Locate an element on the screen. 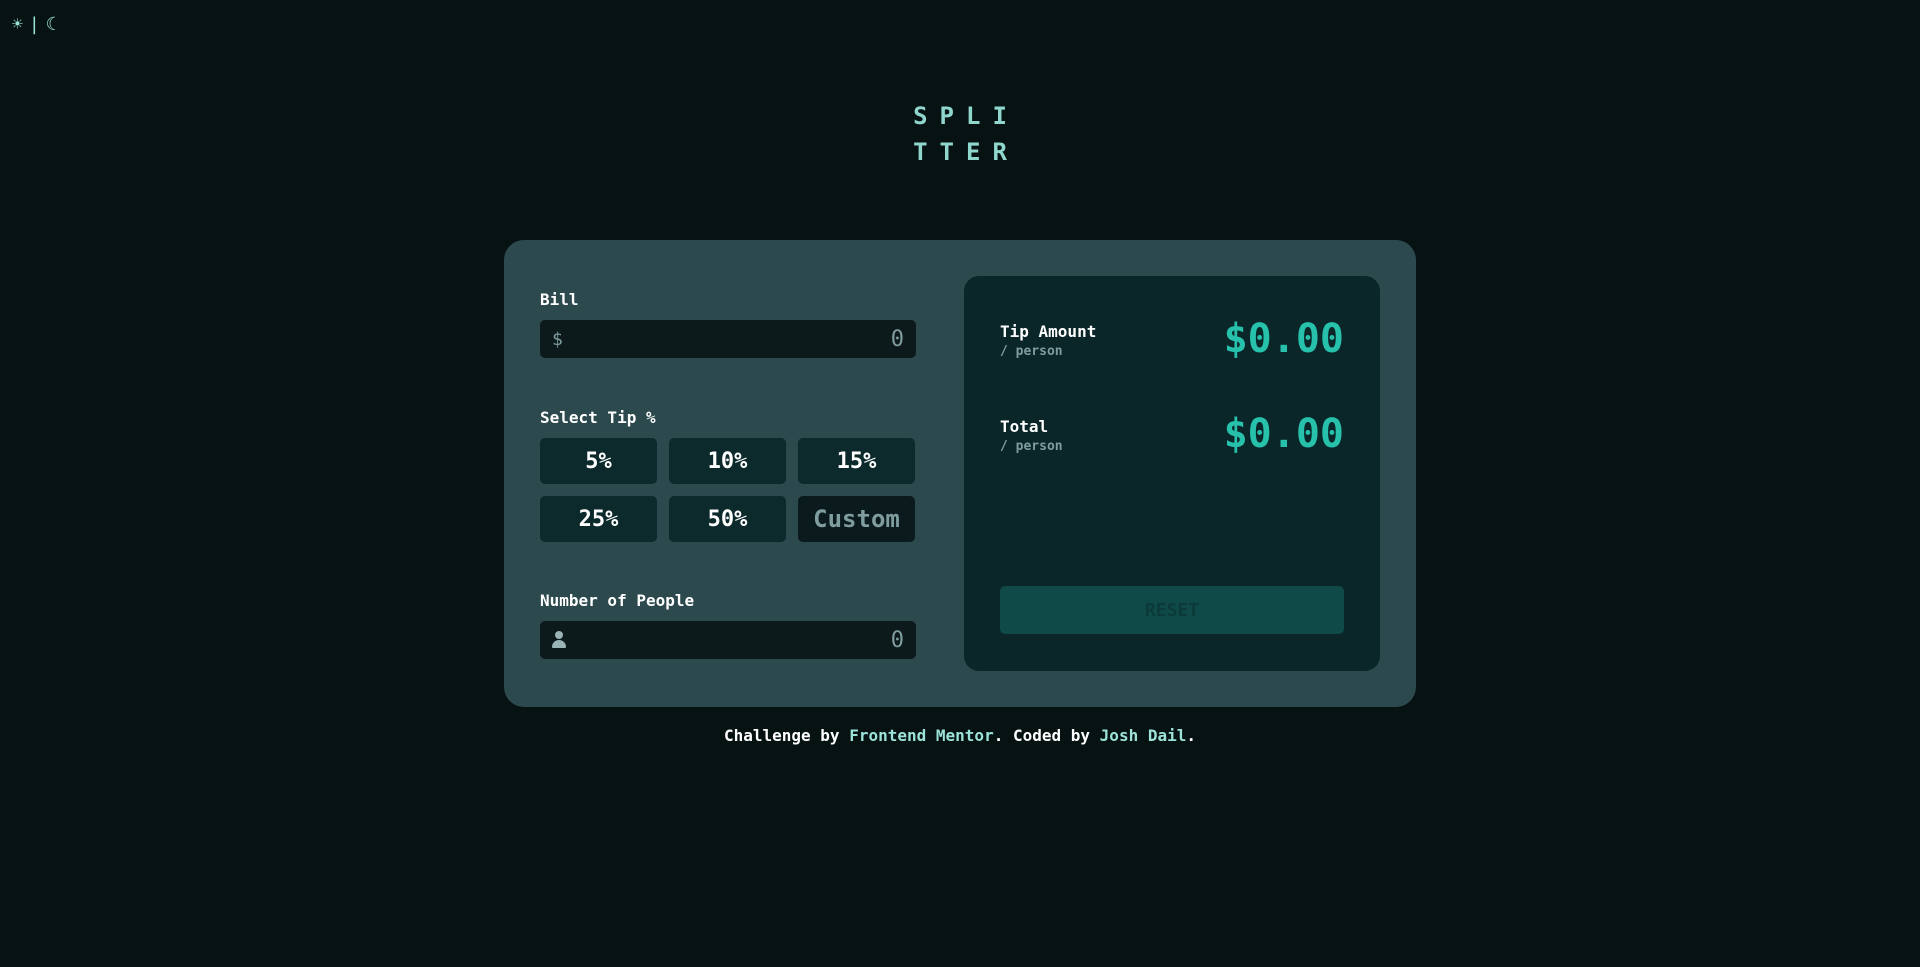  tip-button-10: 10% is located at coordinates (727, 461).